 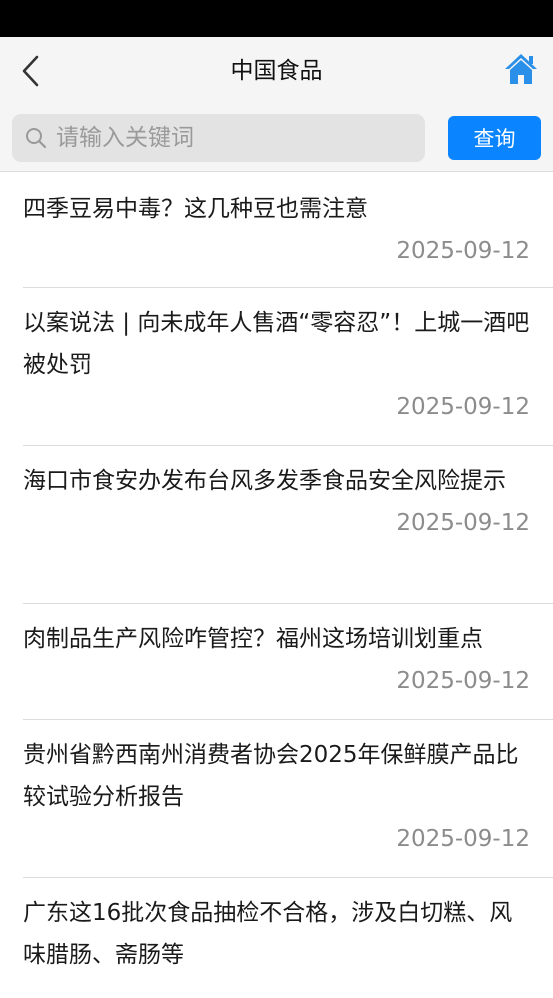 What do you see at coordinates (494, 138) in the screenshot?
I see `search-button: 查询` at bounding box center [494, 138].